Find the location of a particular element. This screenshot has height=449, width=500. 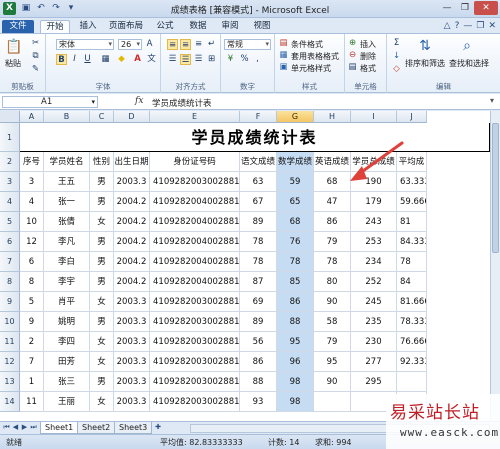

table-cell: 92.33333 is located at coordinates (412, 362).